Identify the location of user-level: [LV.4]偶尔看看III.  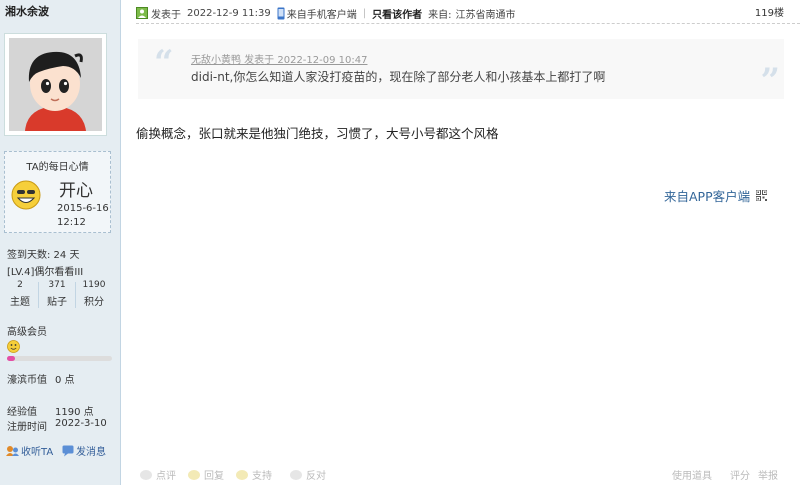
(45, 270).